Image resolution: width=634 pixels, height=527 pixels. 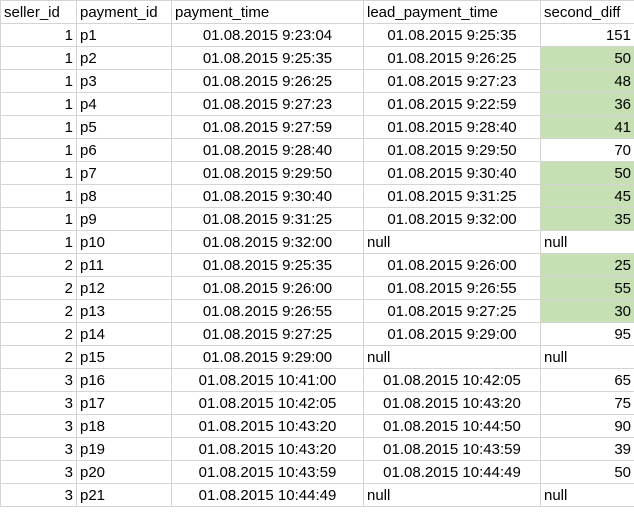 What do you see at coordinates (452, 173) in the screenshot?
I see `cell-lead-payment-time: 01.08.2015 9:30:40` at bounding box center [452, 173].